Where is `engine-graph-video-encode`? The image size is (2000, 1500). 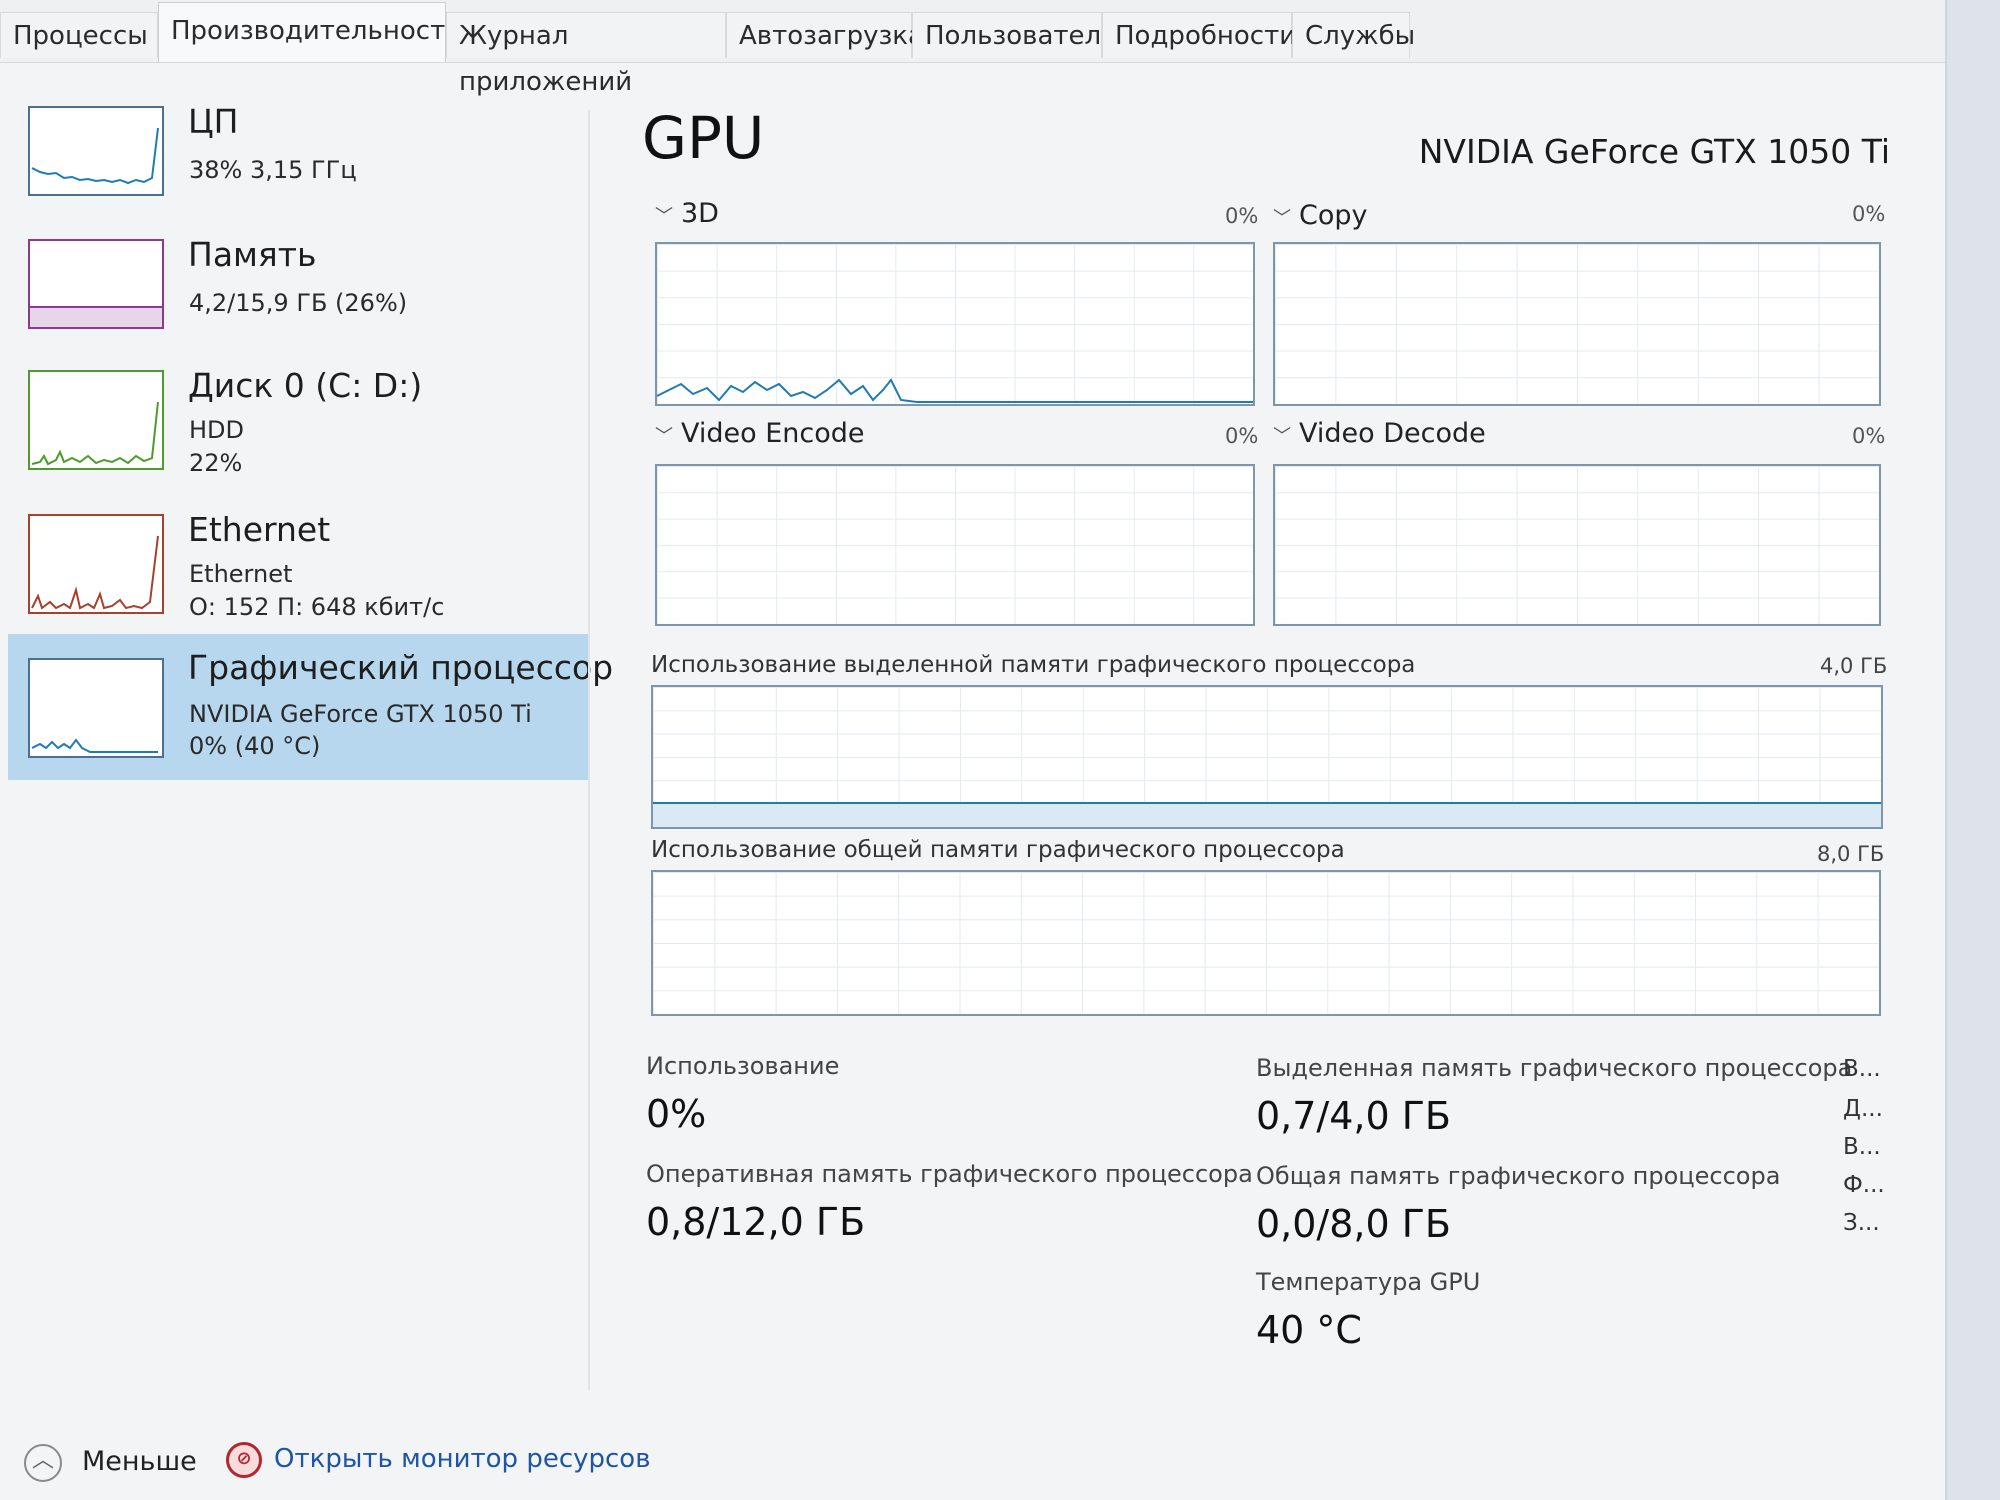 engine-graph-video-encode is located at coordinates (955, 545).